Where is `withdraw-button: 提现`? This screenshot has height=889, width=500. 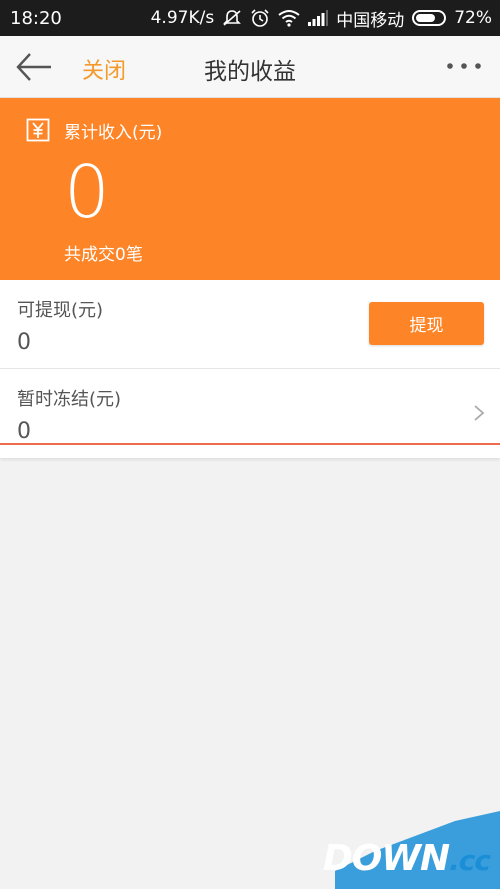 withdraw-button: 提现 is located at coordinates (426, 323).